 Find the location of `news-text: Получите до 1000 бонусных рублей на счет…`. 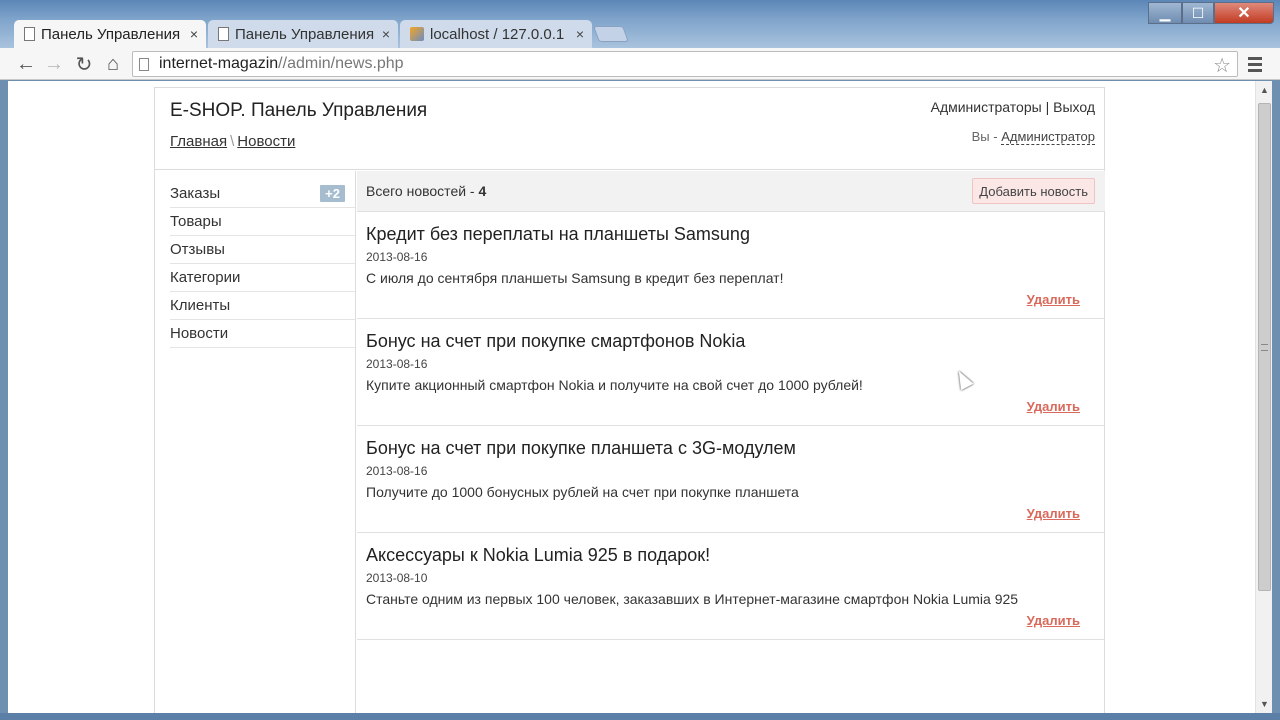

news-text: Получите до 1000 бонусных рублей на счет… is located at coordinates (582, 492).